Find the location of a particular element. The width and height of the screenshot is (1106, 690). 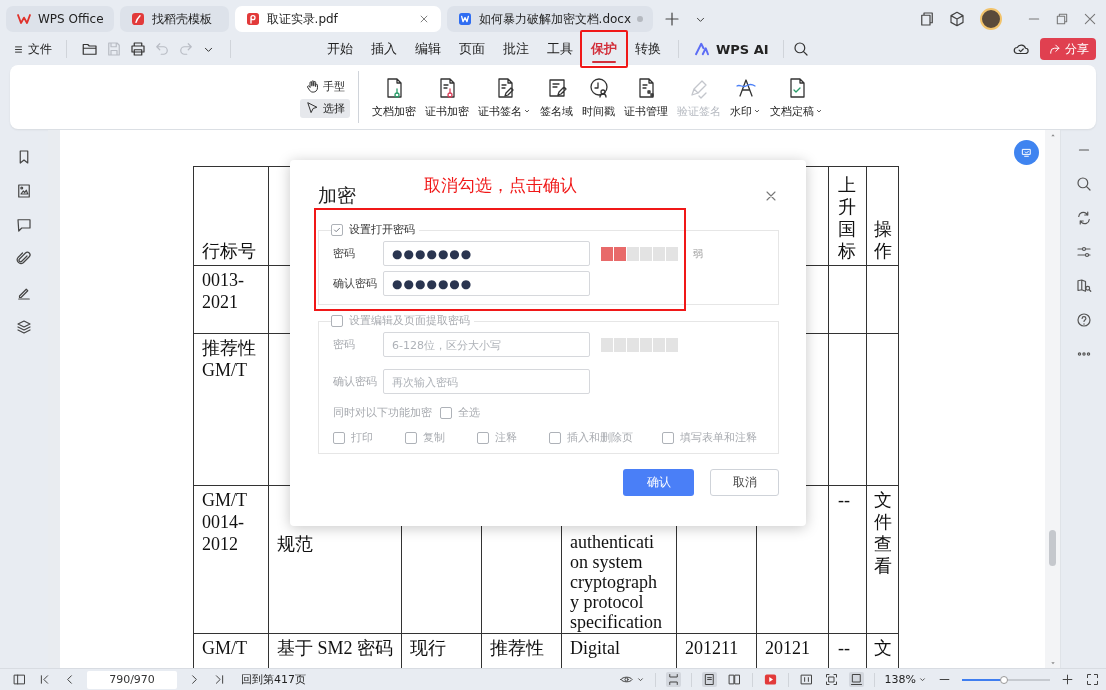

share-icon is located at coordinates (1054, 49).